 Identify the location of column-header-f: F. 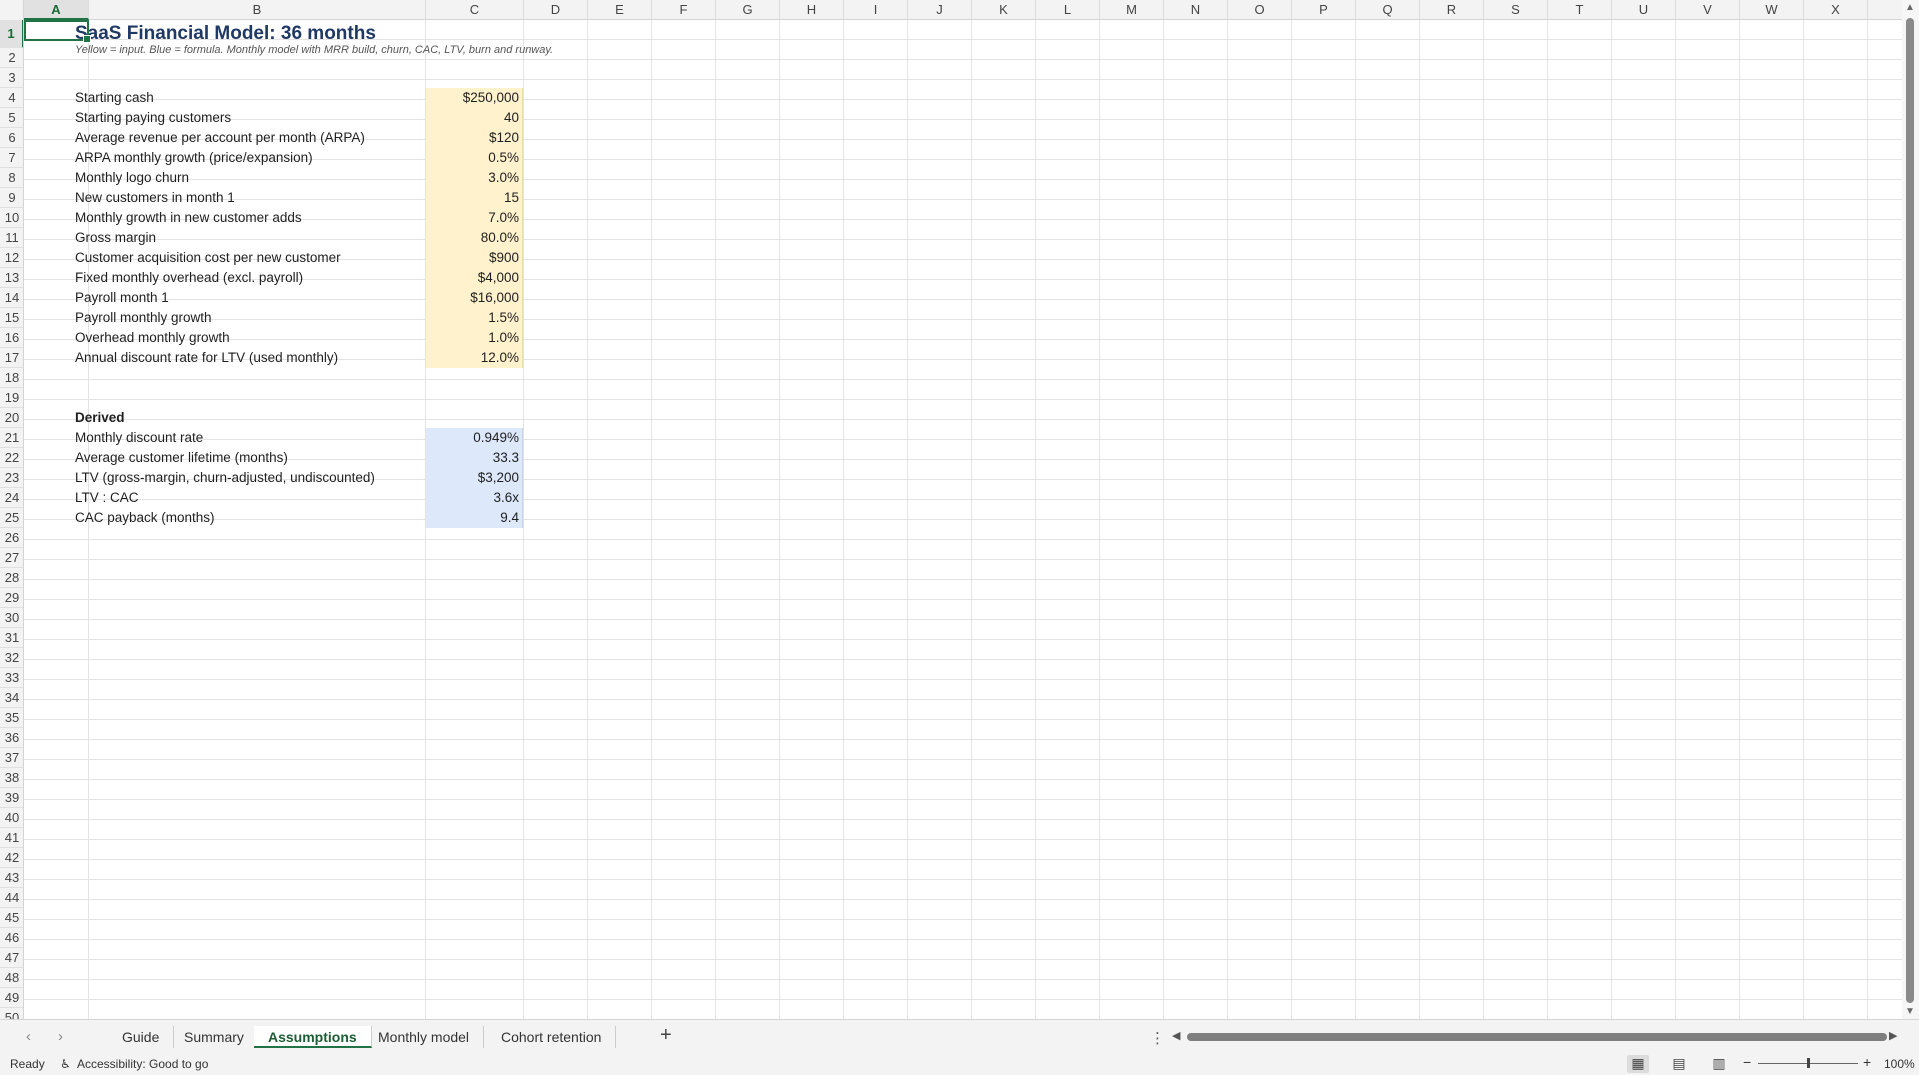
(684, 10).